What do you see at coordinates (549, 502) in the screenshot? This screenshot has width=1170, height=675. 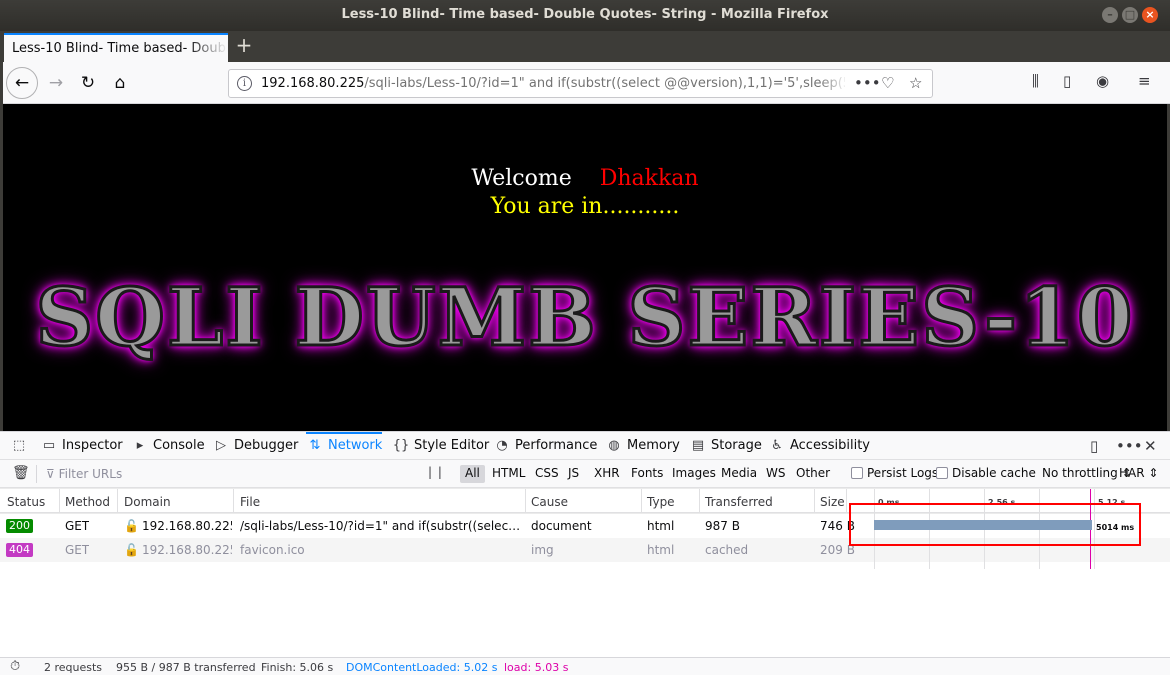 I see `column-cause: Cause` at bounding box center [549, 502].